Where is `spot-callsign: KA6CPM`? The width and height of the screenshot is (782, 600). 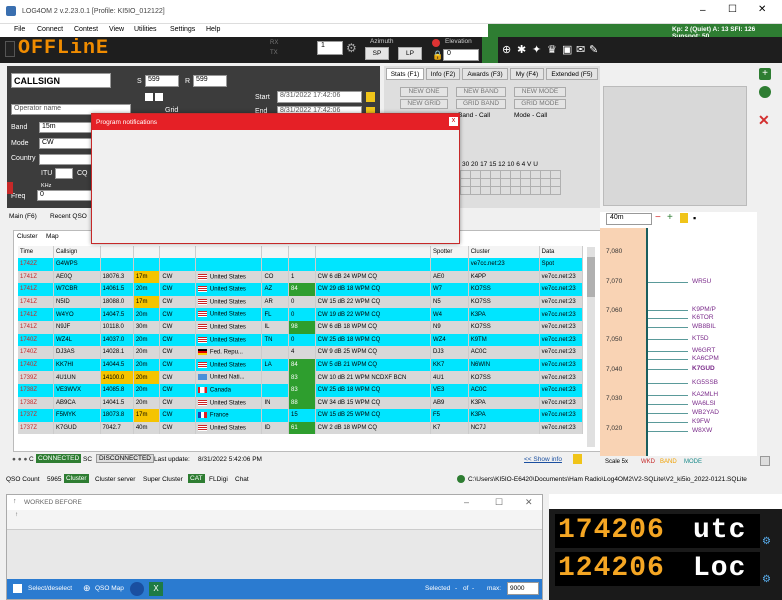 spot-callsign: KA6CPM is located at coordinates (705, 358).